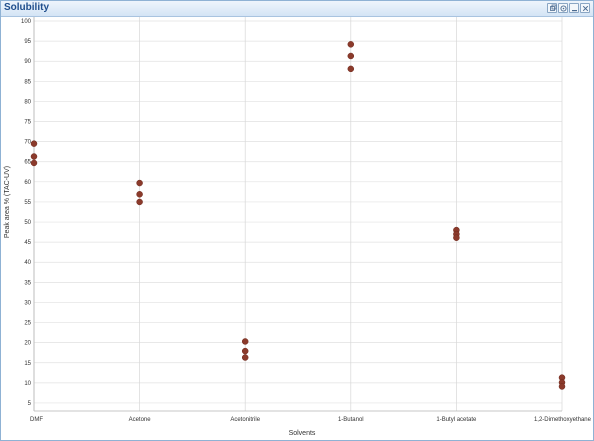 This screenshot has width=594, height=441. I want to click on y-tick-label: 55, so click(27, 203).